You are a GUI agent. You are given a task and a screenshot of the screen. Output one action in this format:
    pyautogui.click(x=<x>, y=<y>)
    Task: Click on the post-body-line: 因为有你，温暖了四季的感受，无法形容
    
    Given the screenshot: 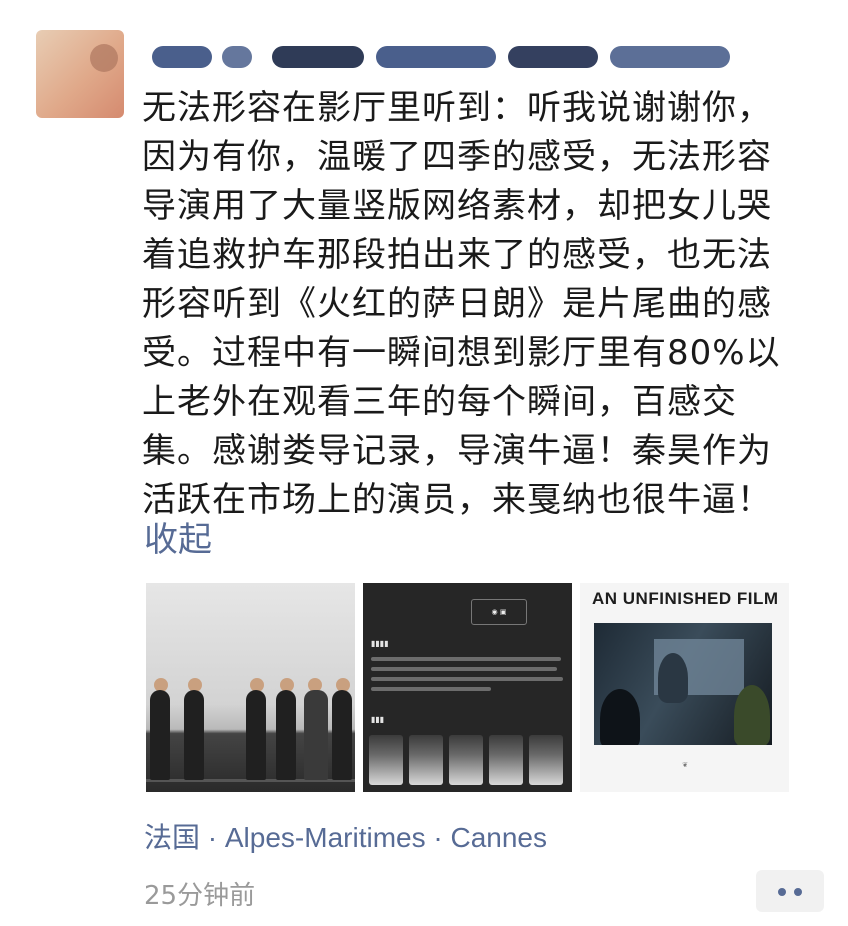 What is the action you would take?
    pyautogui.click(x=457, y=157)
    